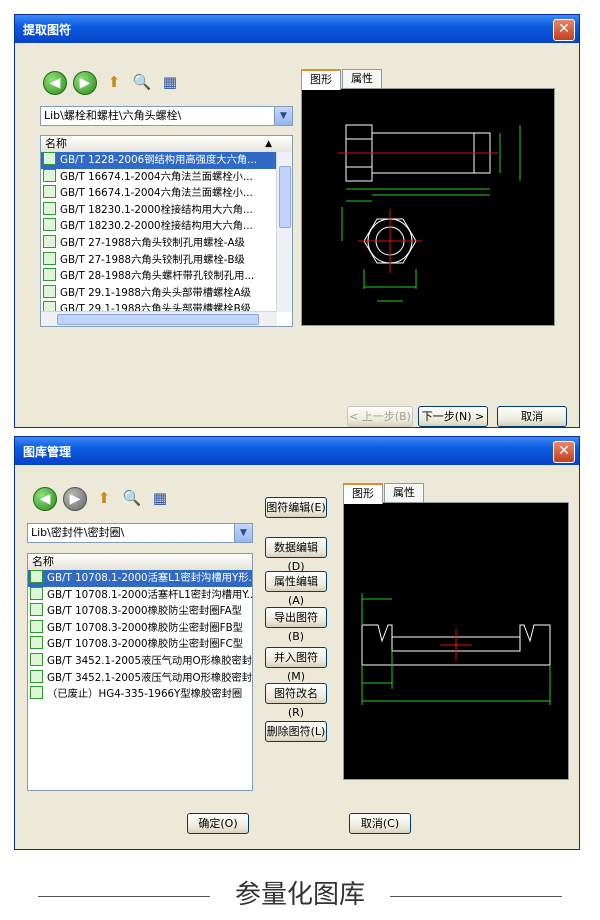  Describe the element at coordinates (296, 589) in the screenshot. I see `edit-attributes-button: 属性编辑(A)` at that location.